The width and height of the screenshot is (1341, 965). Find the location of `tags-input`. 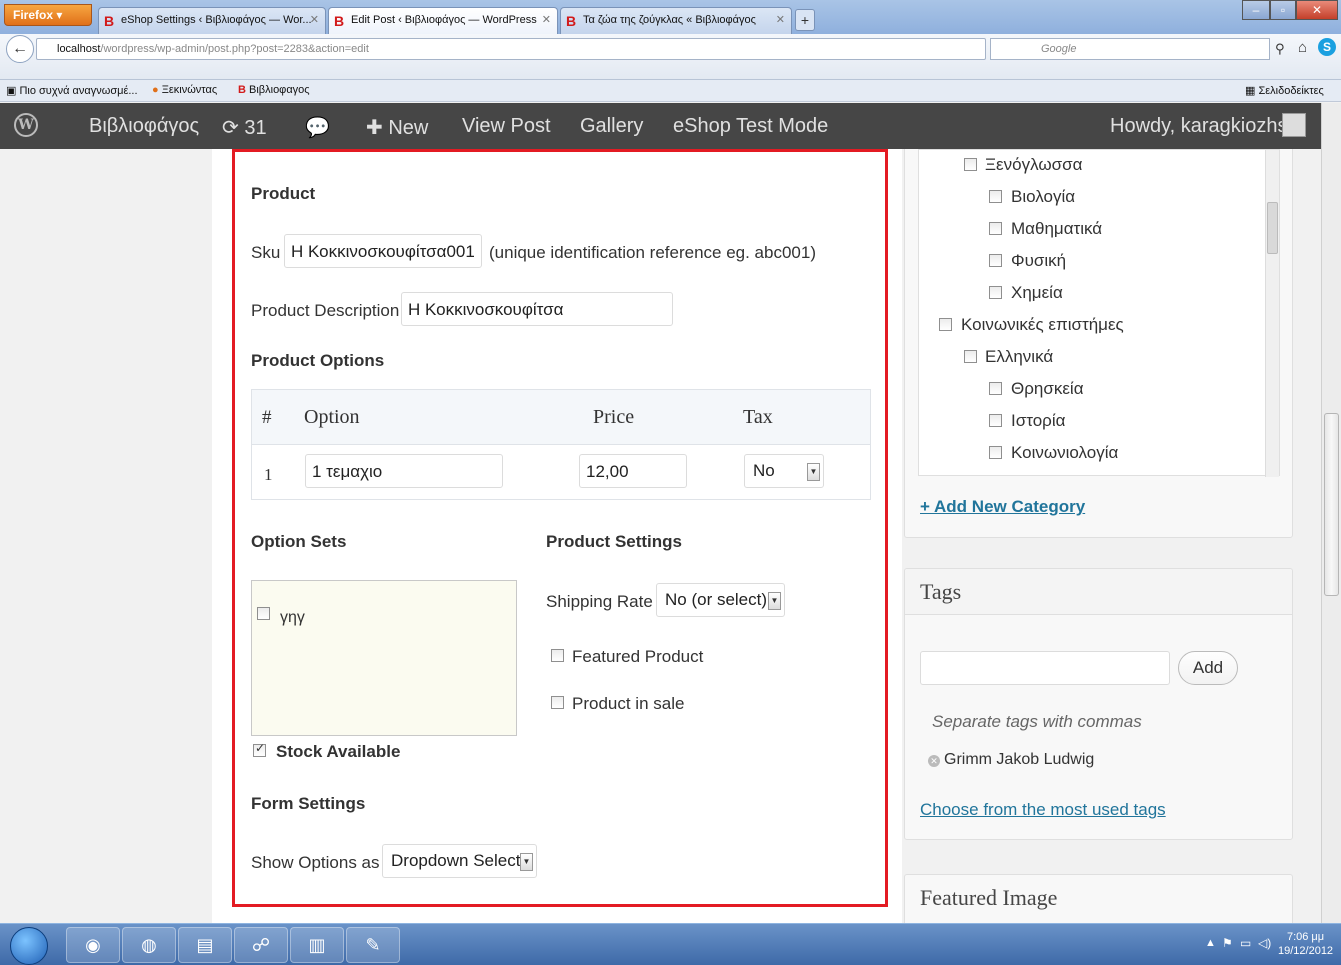

tags-input is located at coordinates (1045, 668).